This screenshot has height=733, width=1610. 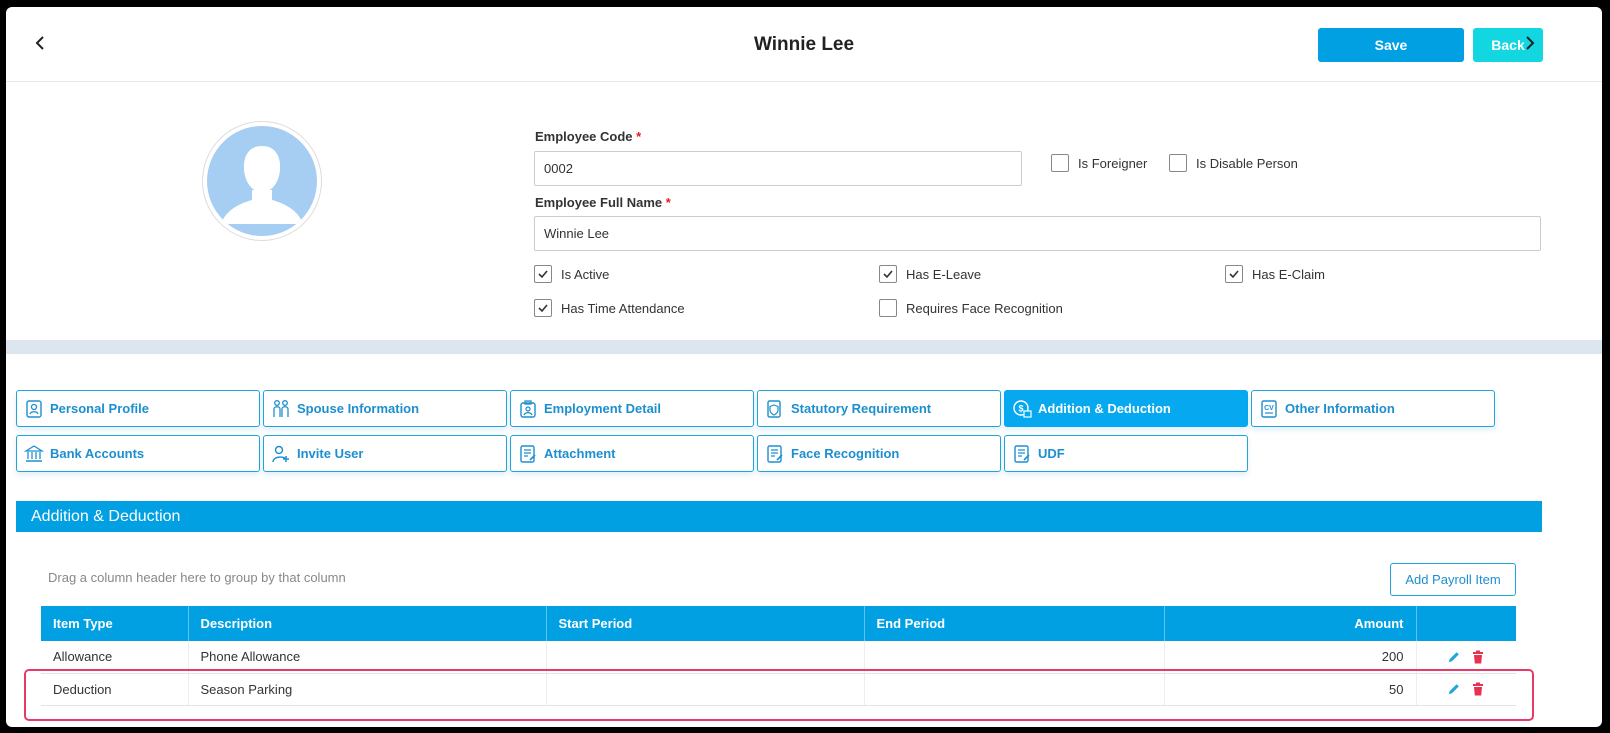 I want to click on tab-personal-profile: Personal Profile, so click(x=138, y=408).